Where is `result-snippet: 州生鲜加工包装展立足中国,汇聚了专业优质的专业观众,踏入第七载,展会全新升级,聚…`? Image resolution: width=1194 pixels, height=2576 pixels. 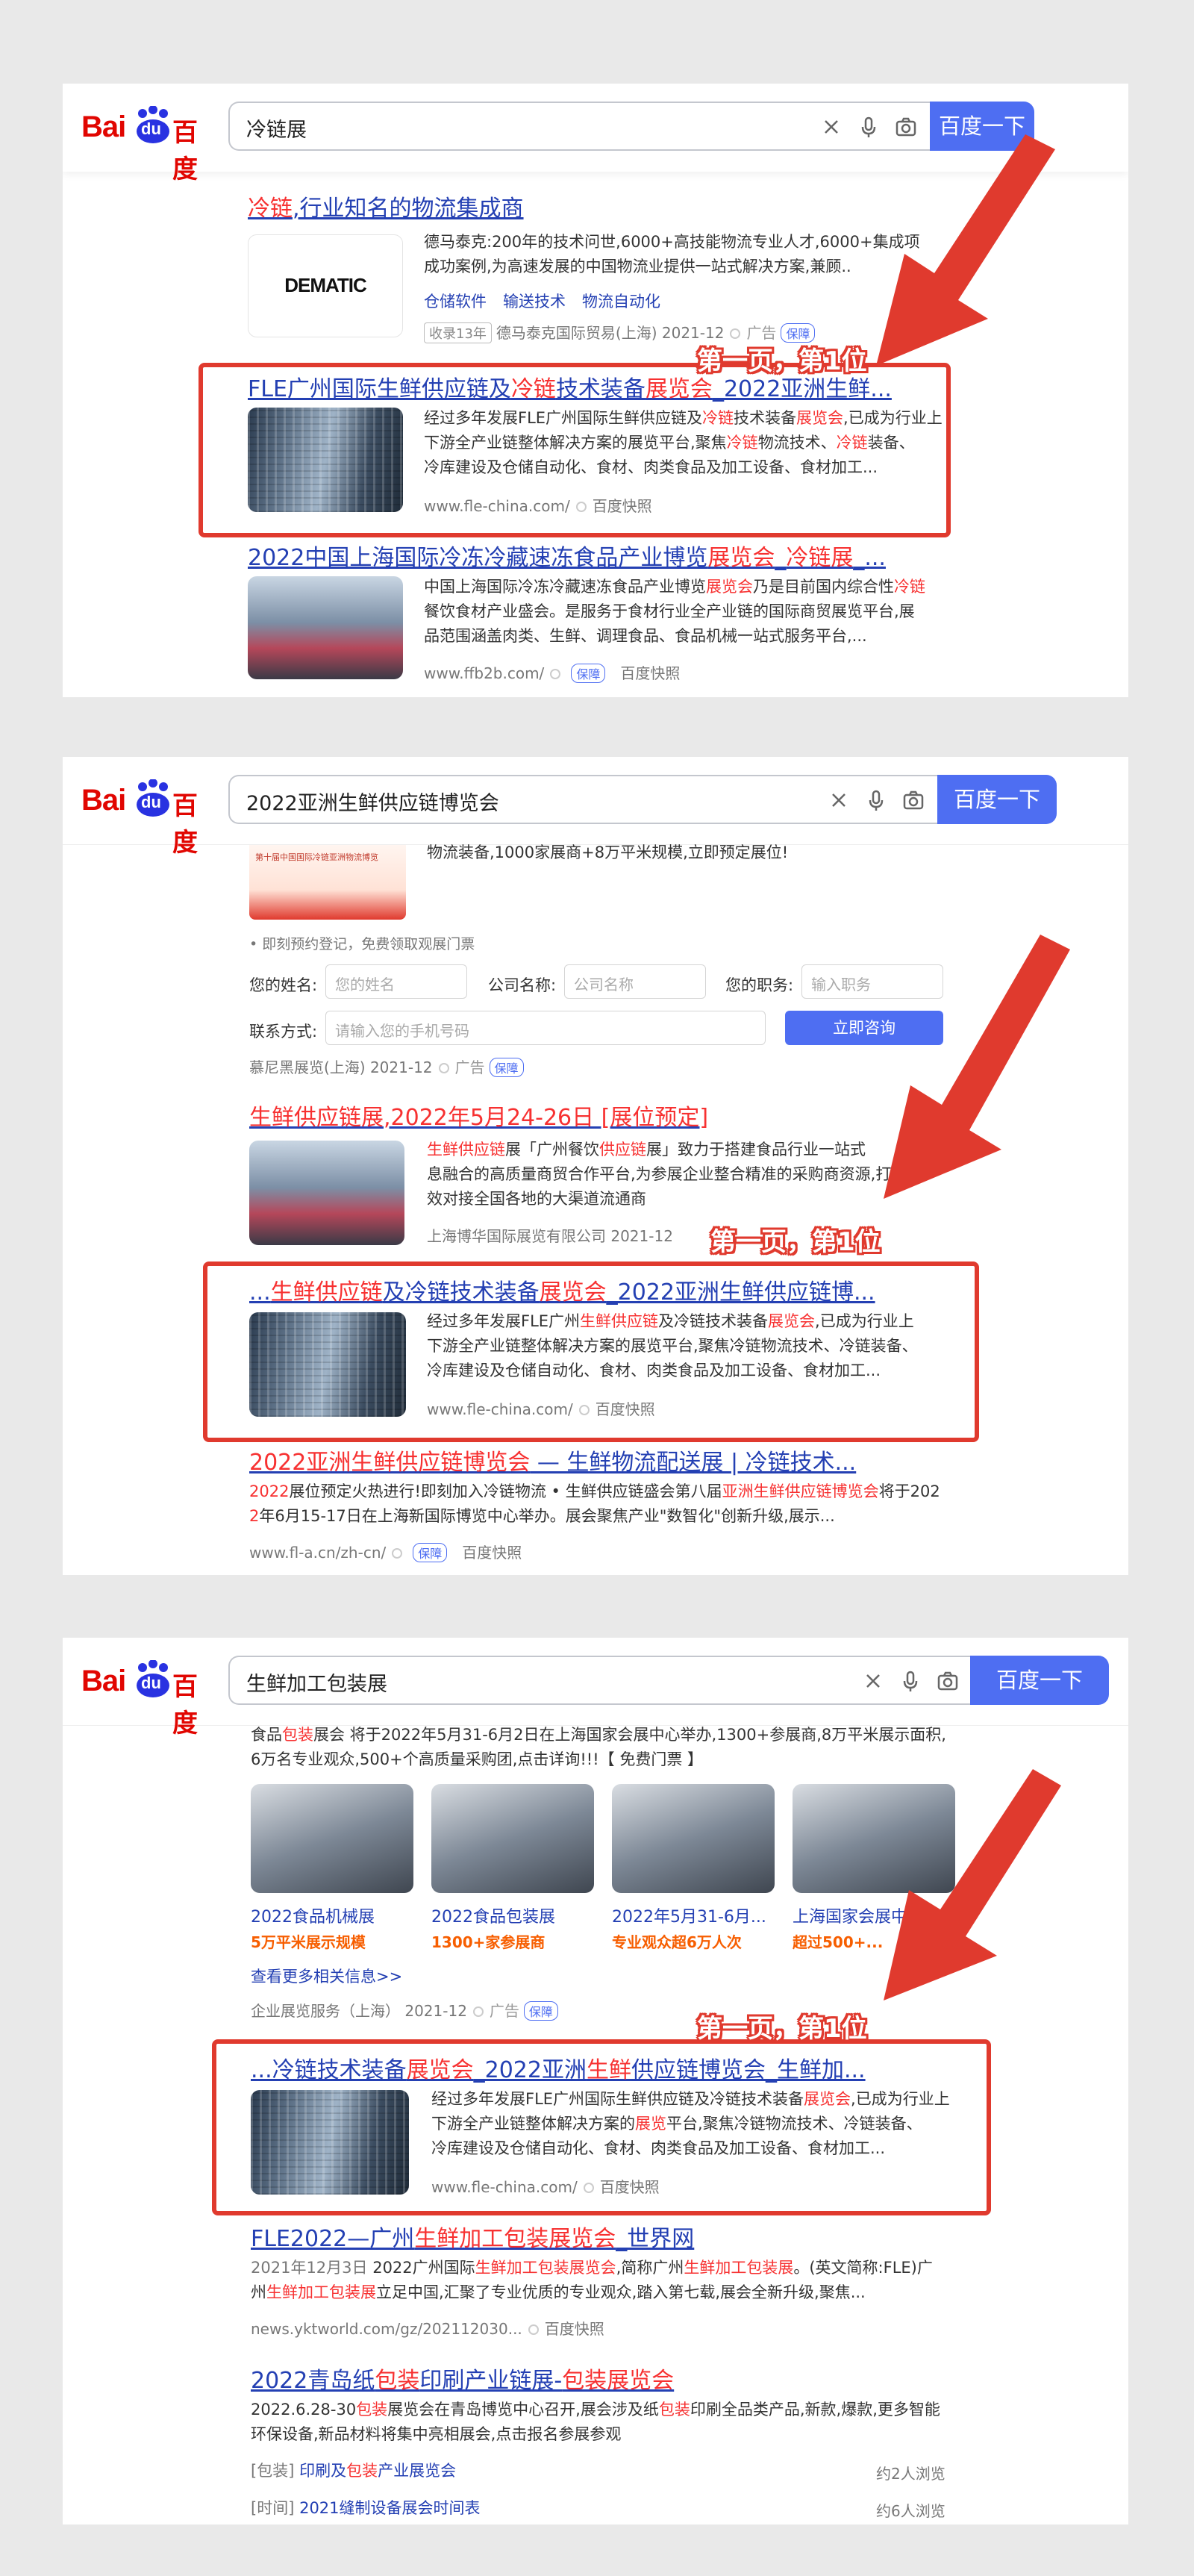 result-snippet: 州生鲜加工包装展立足中国,汇聚了专业优质的专业观众,踏入第七载,展会全新升级,聚… is located at coordinates (558, 2292).